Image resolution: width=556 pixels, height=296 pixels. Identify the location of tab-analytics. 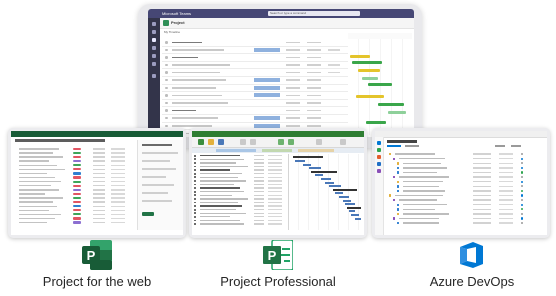
(412, 146).